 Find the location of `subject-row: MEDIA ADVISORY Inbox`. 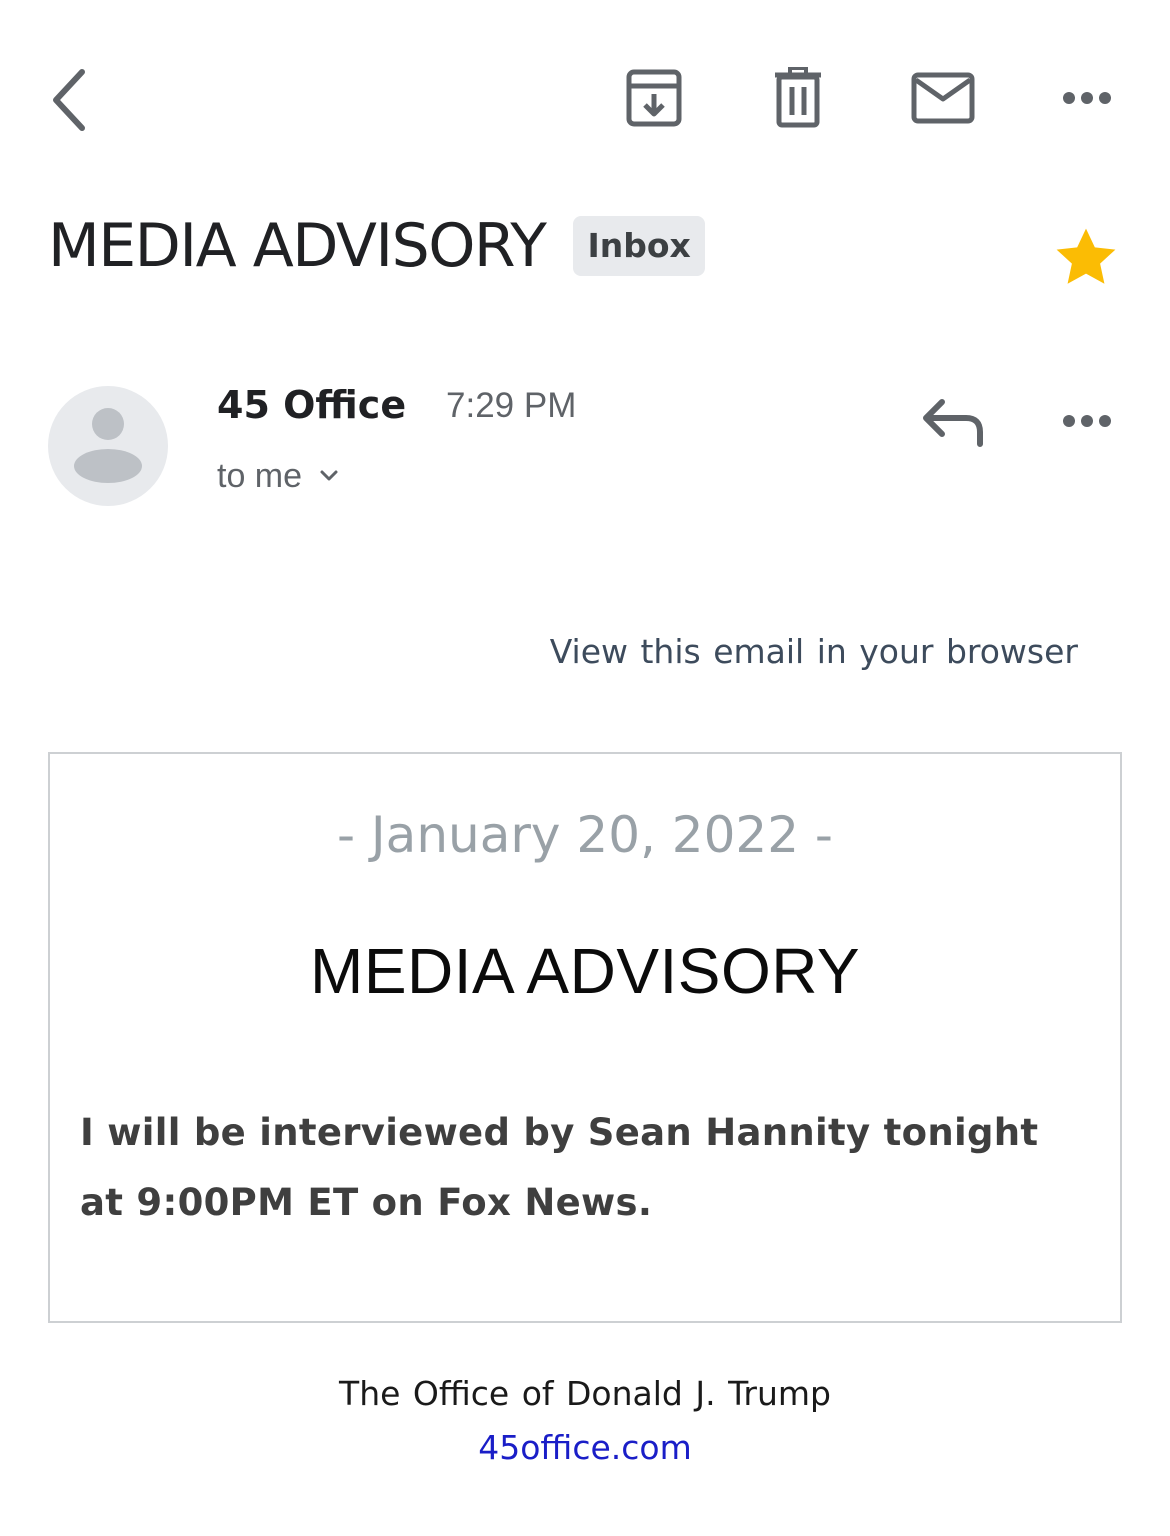

subject-row: MEDIA ADVISORY Inbox is located at coordinates (376, 246).